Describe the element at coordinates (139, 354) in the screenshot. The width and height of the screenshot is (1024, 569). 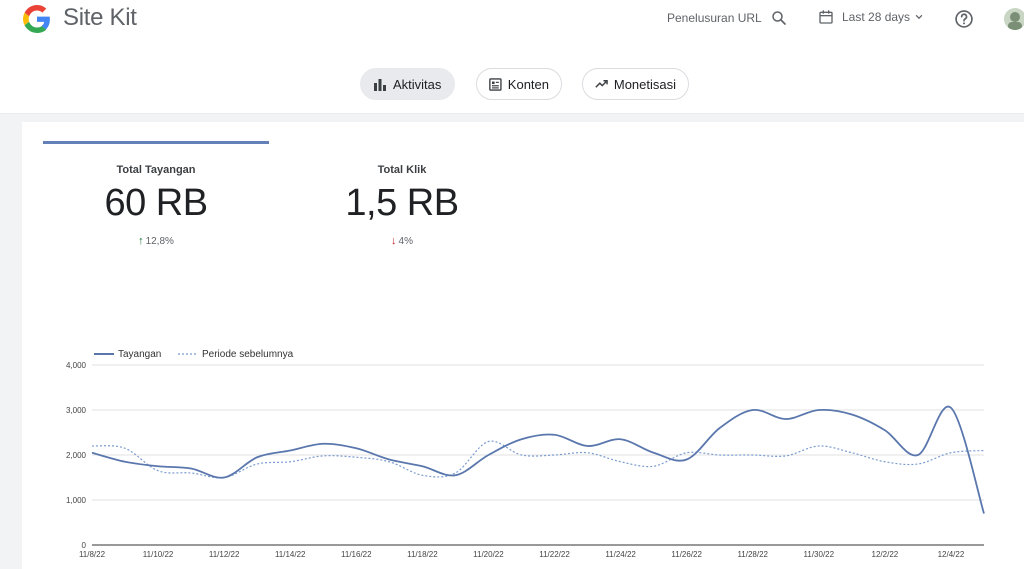
I see `legend-label: Tayangan` at that location.